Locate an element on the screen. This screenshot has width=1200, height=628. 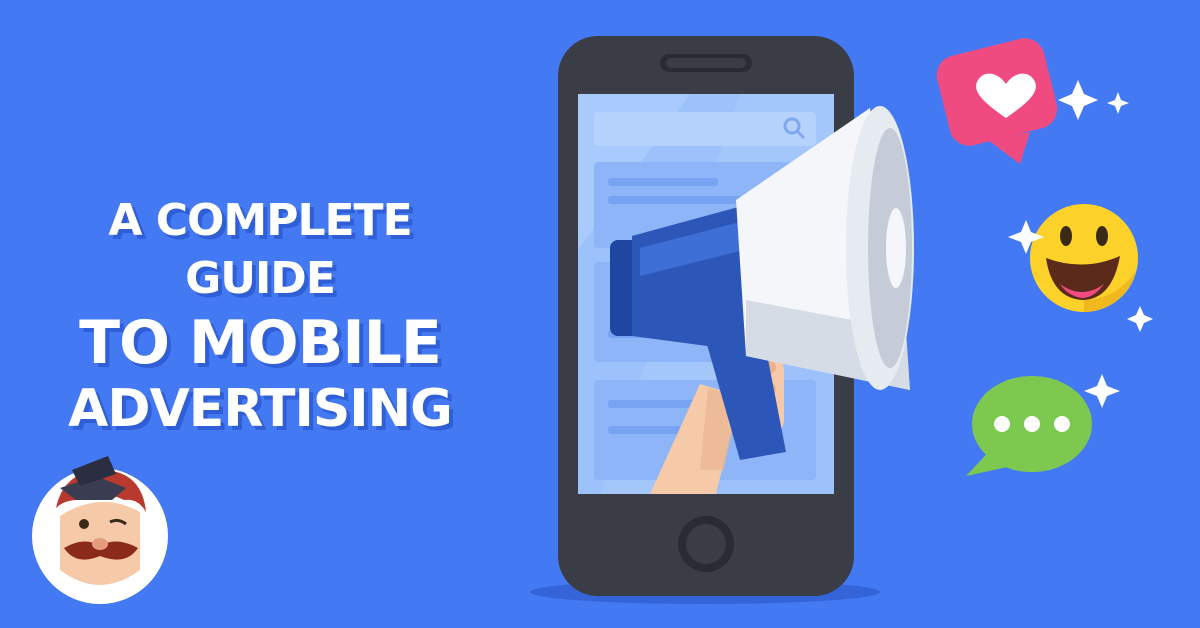
smiley-emoji-icon is located at coordinates (1084, 258).